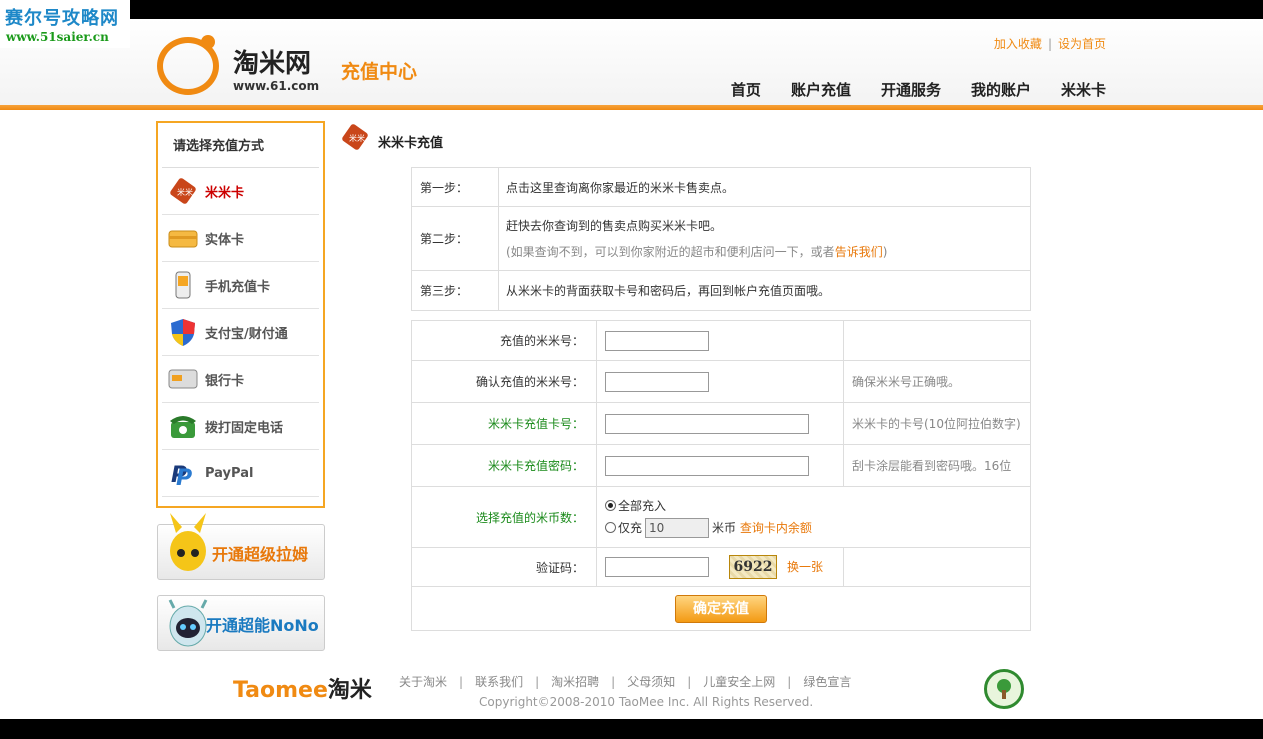 The height and width of the screenshot is (739, 1263). What do you see at coordinates (183, 238) in the screenshot?
I see `physical-card-icon` at bounding box center [183, 238].